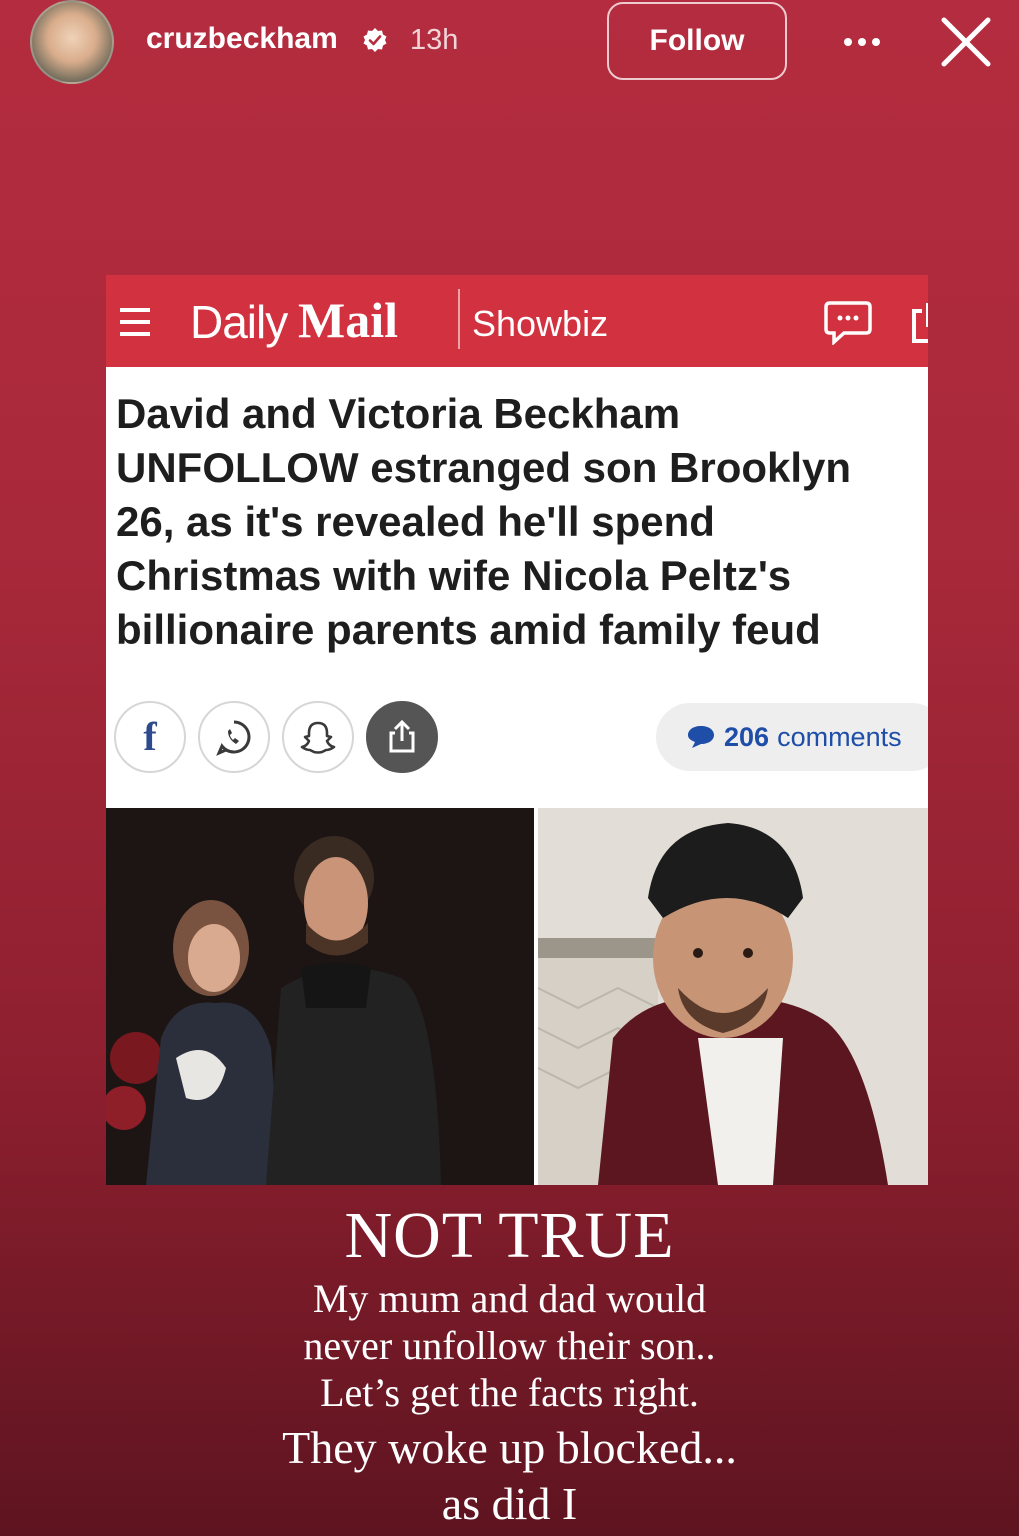  Describe the element at coordinates (697, 41) in the screenshot. I see `follow-button: Follow` at that location.